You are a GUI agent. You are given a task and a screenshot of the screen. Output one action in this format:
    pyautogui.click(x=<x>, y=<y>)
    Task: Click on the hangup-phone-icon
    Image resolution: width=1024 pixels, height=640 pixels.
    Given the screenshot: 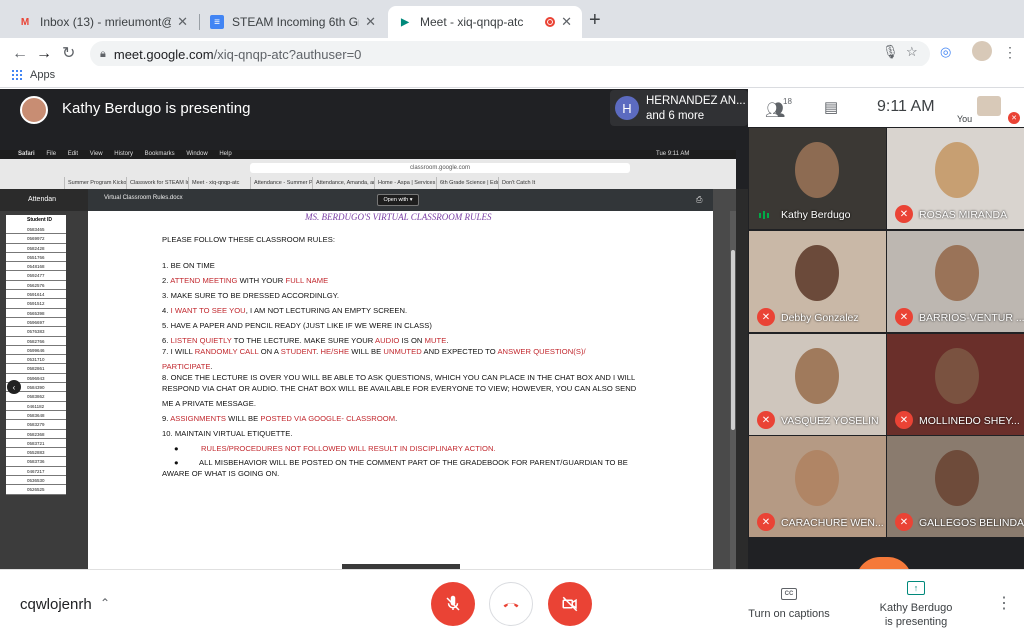 What is the action you would take?
    pyautogui.click(x=511, y=605)
    